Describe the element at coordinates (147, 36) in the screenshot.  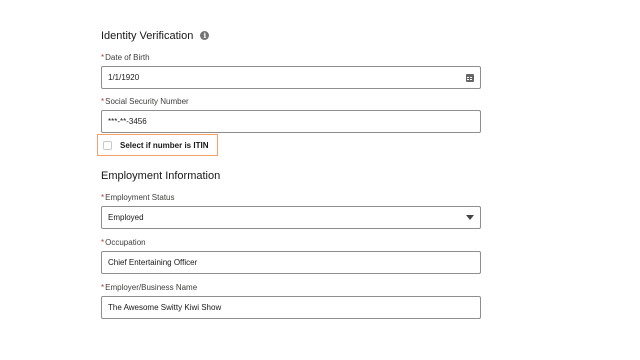
I see `identity-title-text: Identity Verification` at that location.